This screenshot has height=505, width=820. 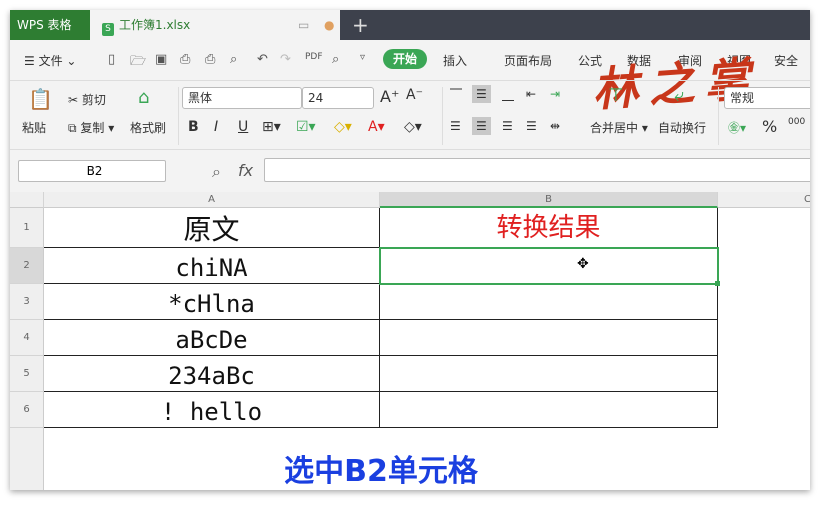 What do you see at coordinates (155, 25) in the screenshot?
I see `document-tab-label: 工作簿1.xlsx` at bounding box center [155, 25].